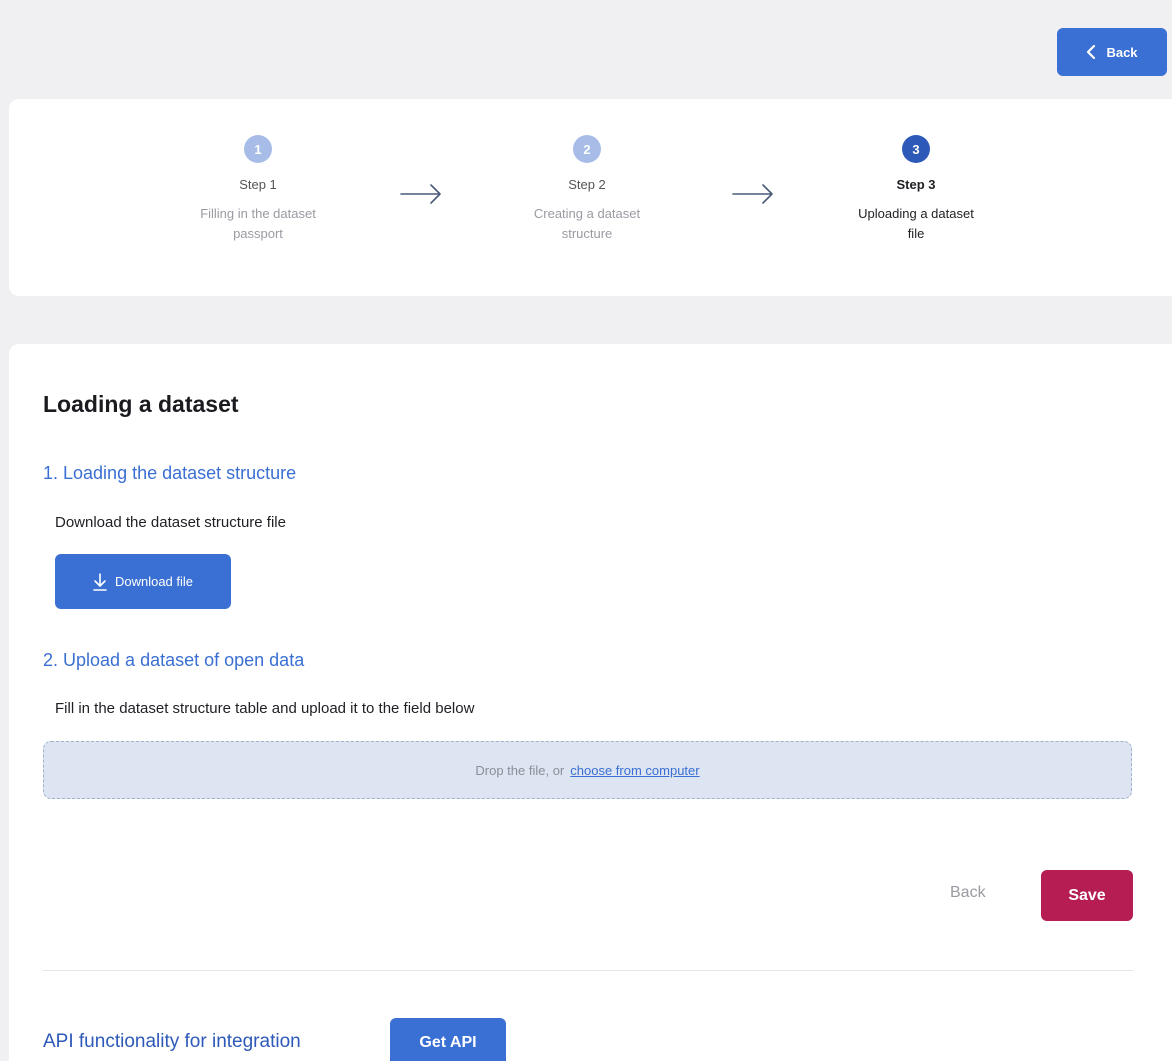 The width and height of the screenshot is (1172, 1061). I want to click on step-3: 3 Step 3 Uploading a dataset file, so click(916, 189).